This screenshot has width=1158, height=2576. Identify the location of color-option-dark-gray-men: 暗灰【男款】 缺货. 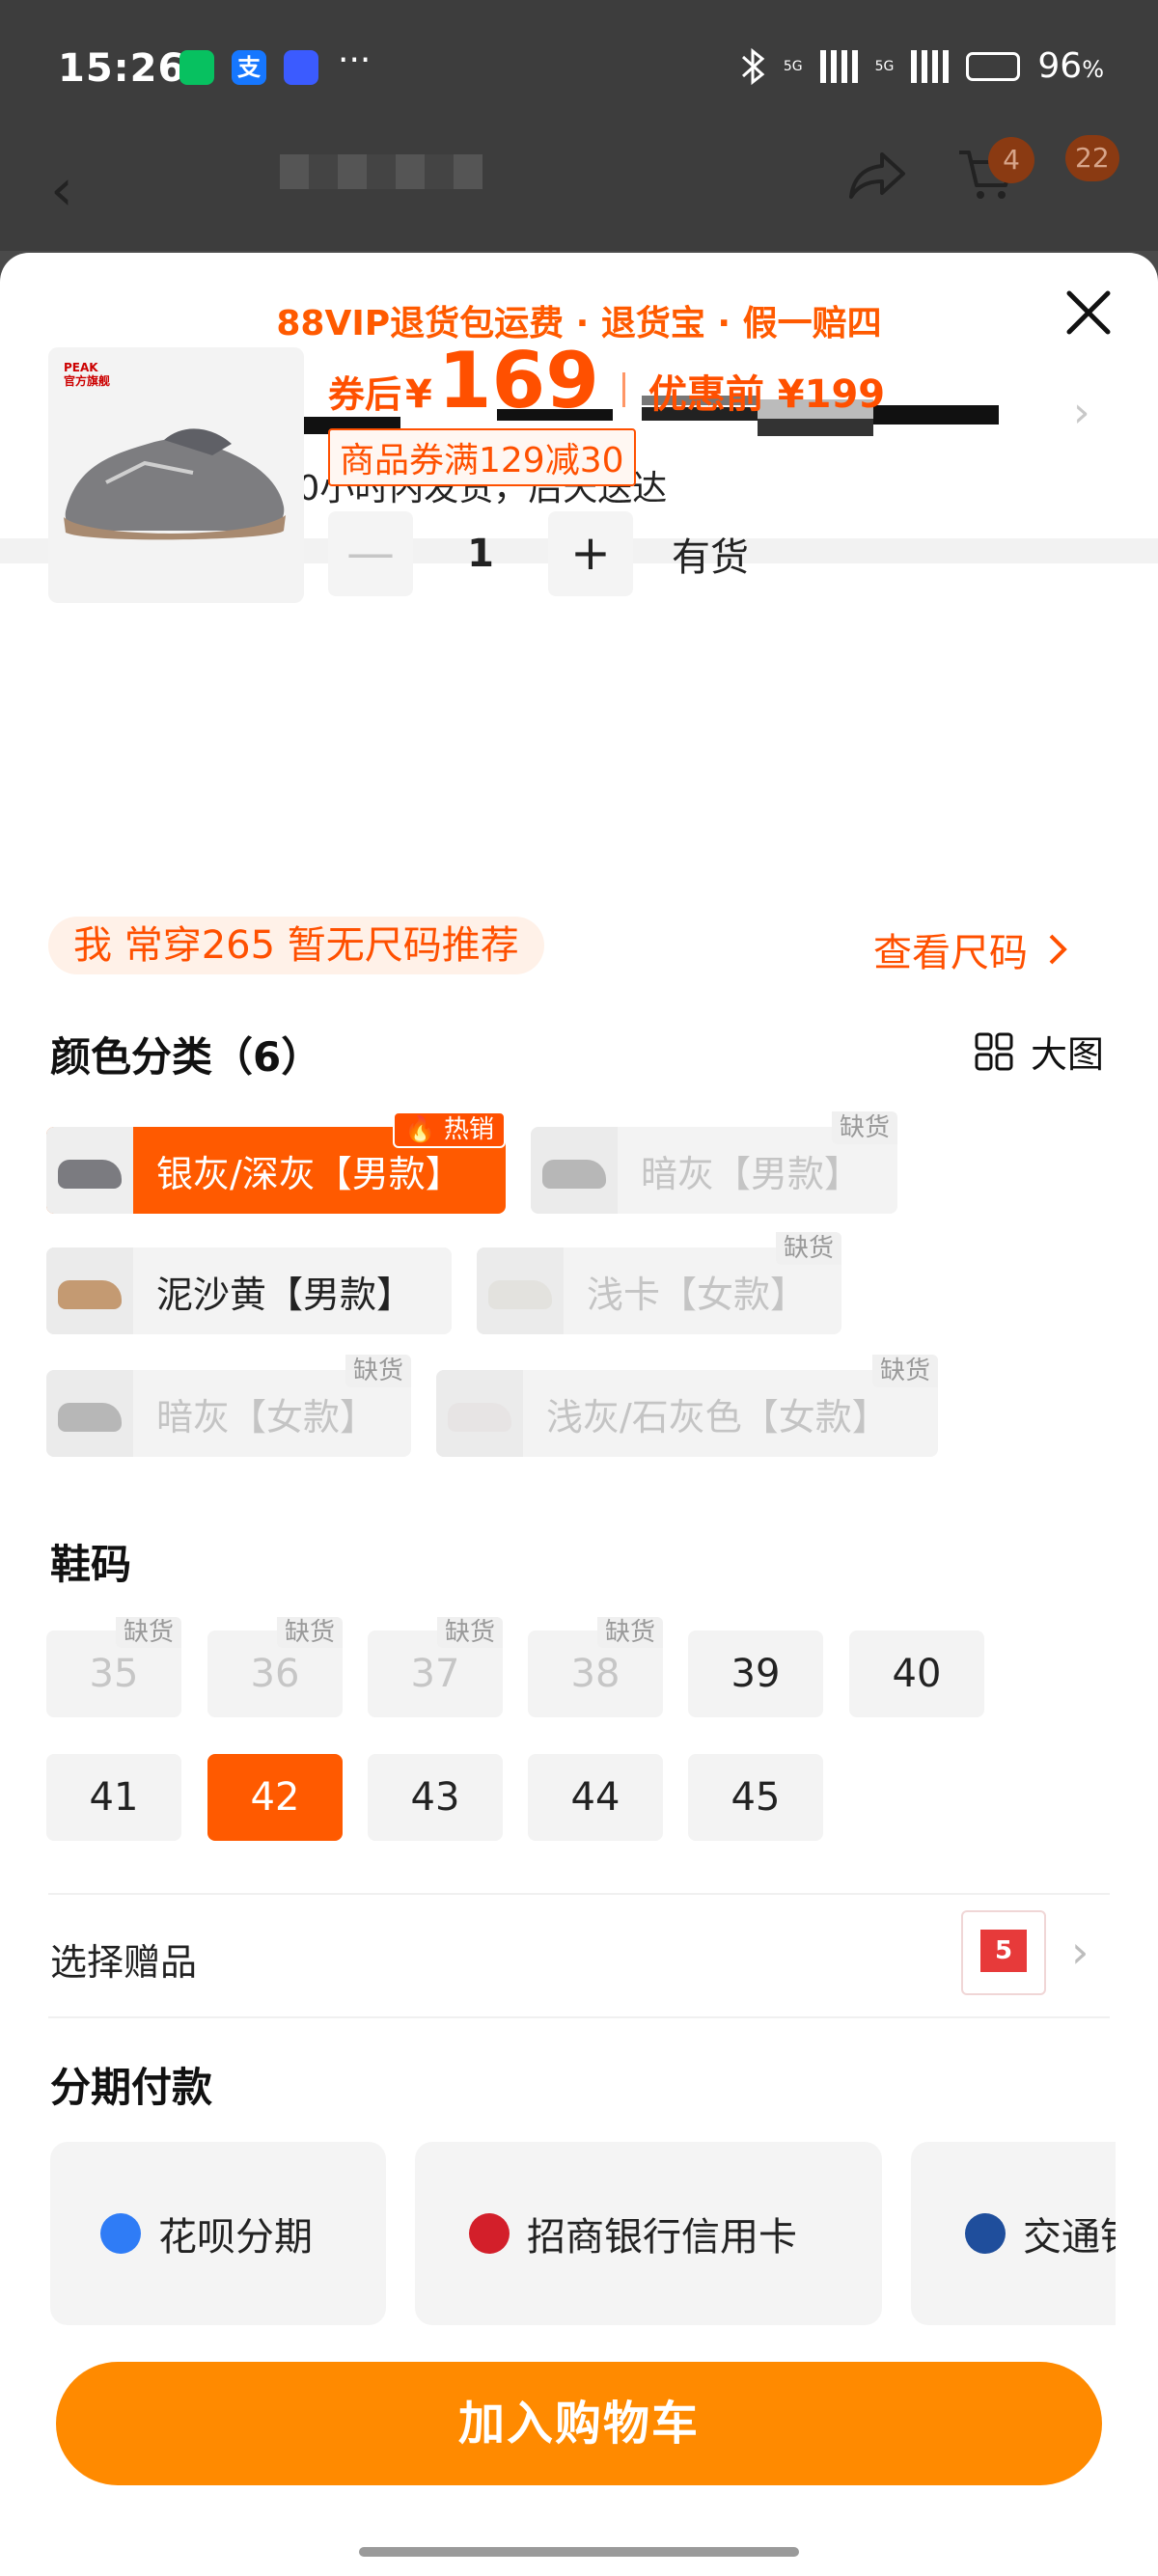
(714, 1163).